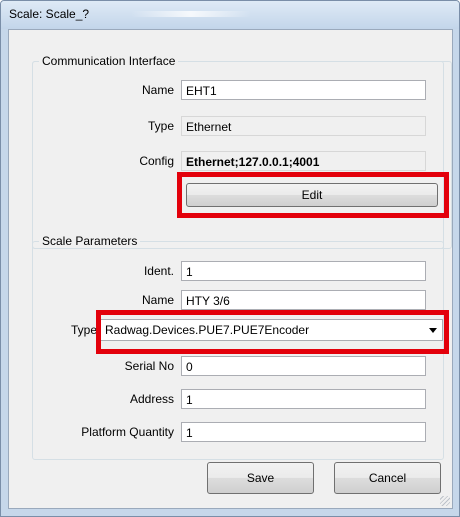 The image size is (460, 517). I want to click on type-dropdown-highlight, so click(272, 332).